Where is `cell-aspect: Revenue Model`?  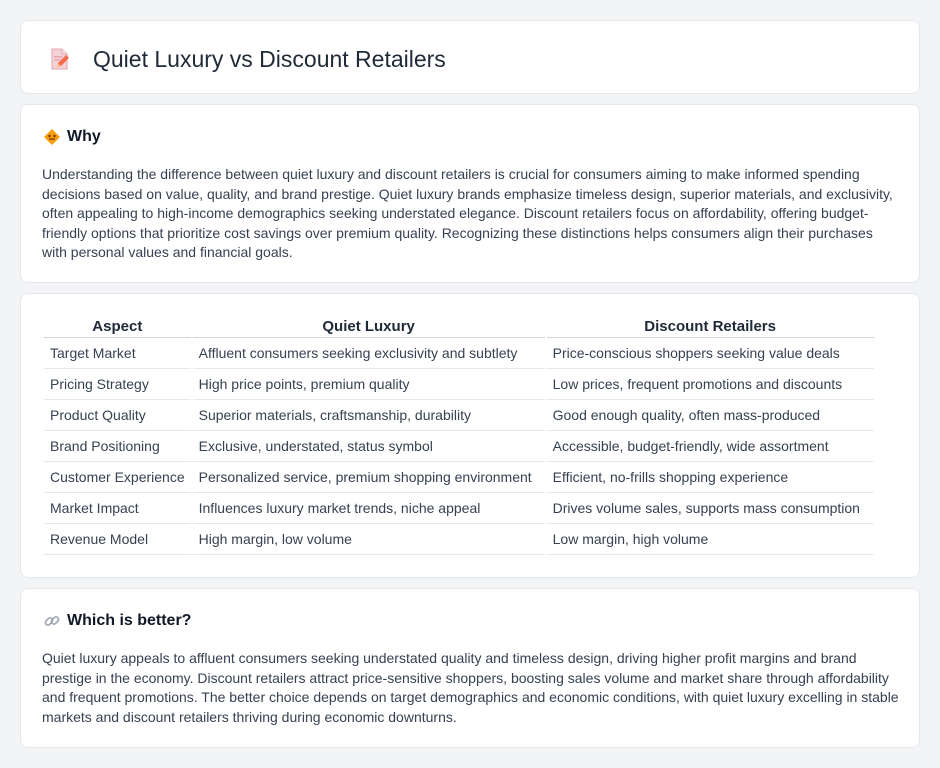 cell-aspect: Revenue Model is located at coordinates (117, 539).